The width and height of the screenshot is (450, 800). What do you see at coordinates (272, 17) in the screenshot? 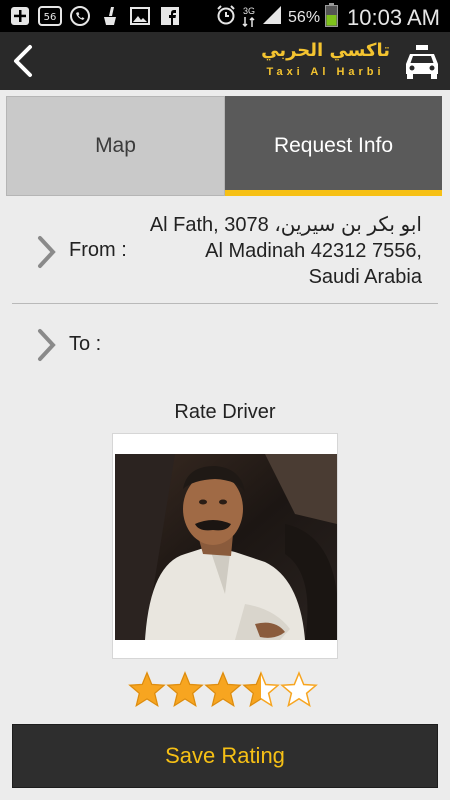
I see `signal-icon` at bounding box center [272, 17].